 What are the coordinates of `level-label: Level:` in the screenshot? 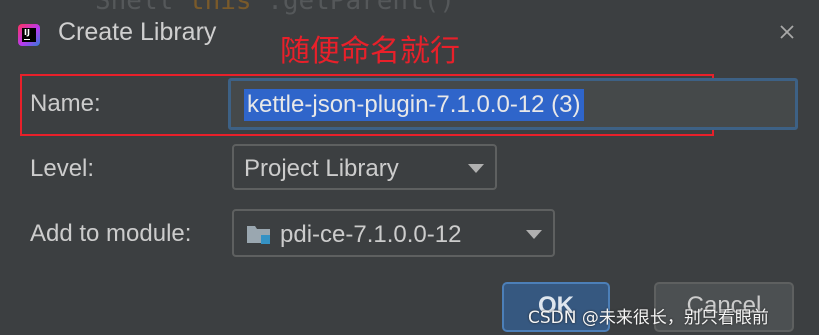 It's located at (62, 168).